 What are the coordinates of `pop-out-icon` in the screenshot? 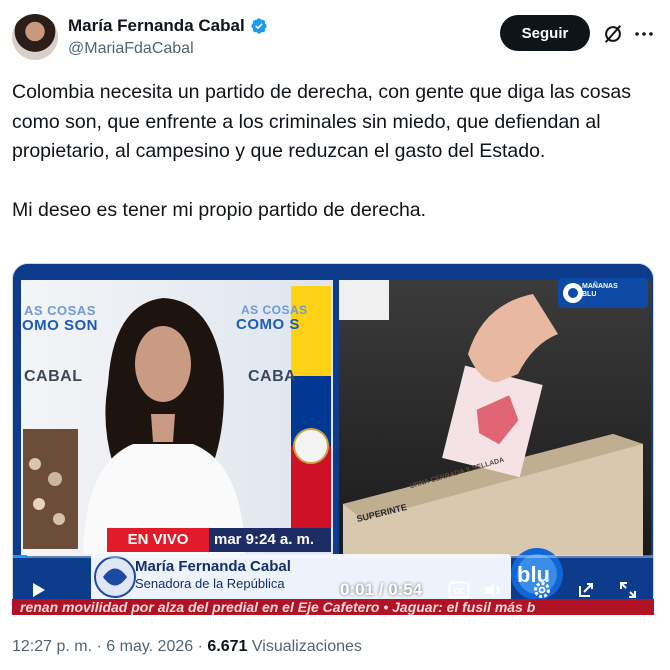 It's located at (586, 590).